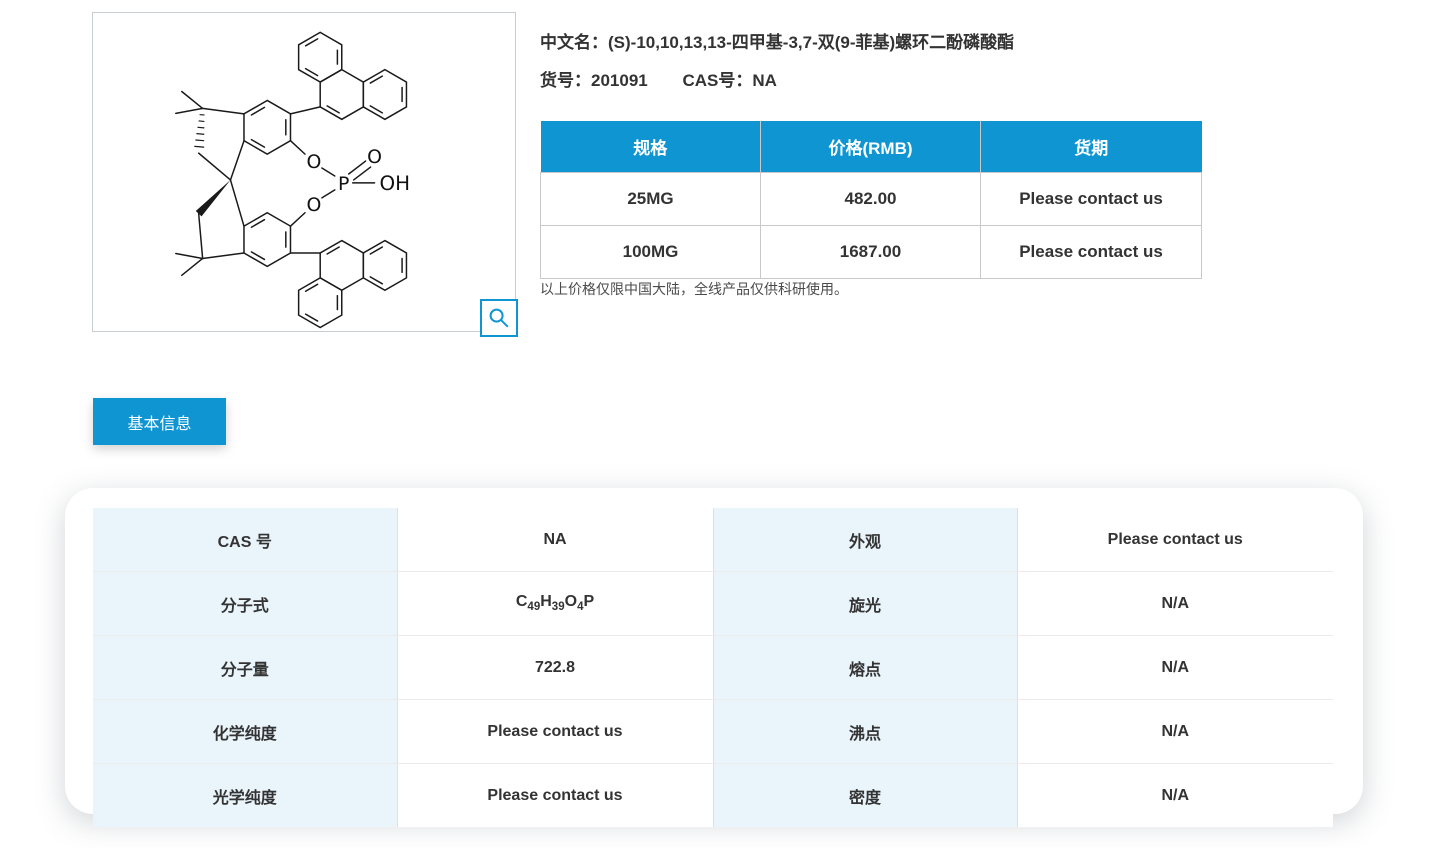 Image resolution: width=1432 pixels, height=848 pixels. What do you see at coordinates (650, 252) in the screenshot?
I see `spec-cell: 100MG` at bounding box center [650, 252].